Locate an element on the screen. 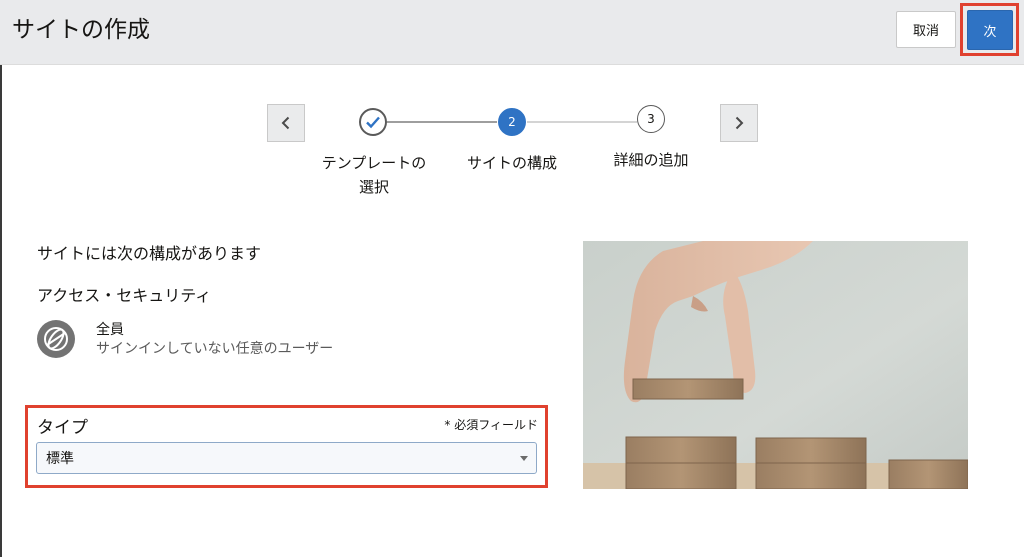 The height and width of the screenshot is (557, 1024). train-stop-1-label: テンプレートの 選択 is located at coordinates (374, 175).